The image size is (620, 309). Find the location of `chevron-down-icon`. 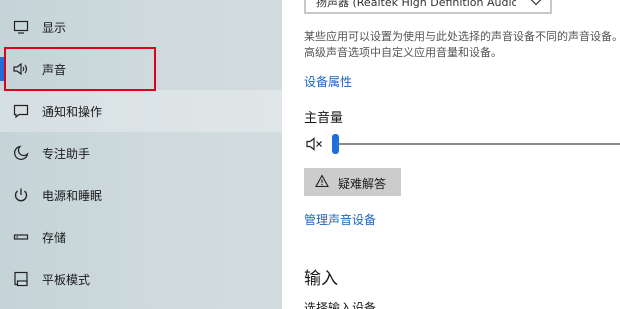

chevron-down-icon is located at coordinates (536, 5).